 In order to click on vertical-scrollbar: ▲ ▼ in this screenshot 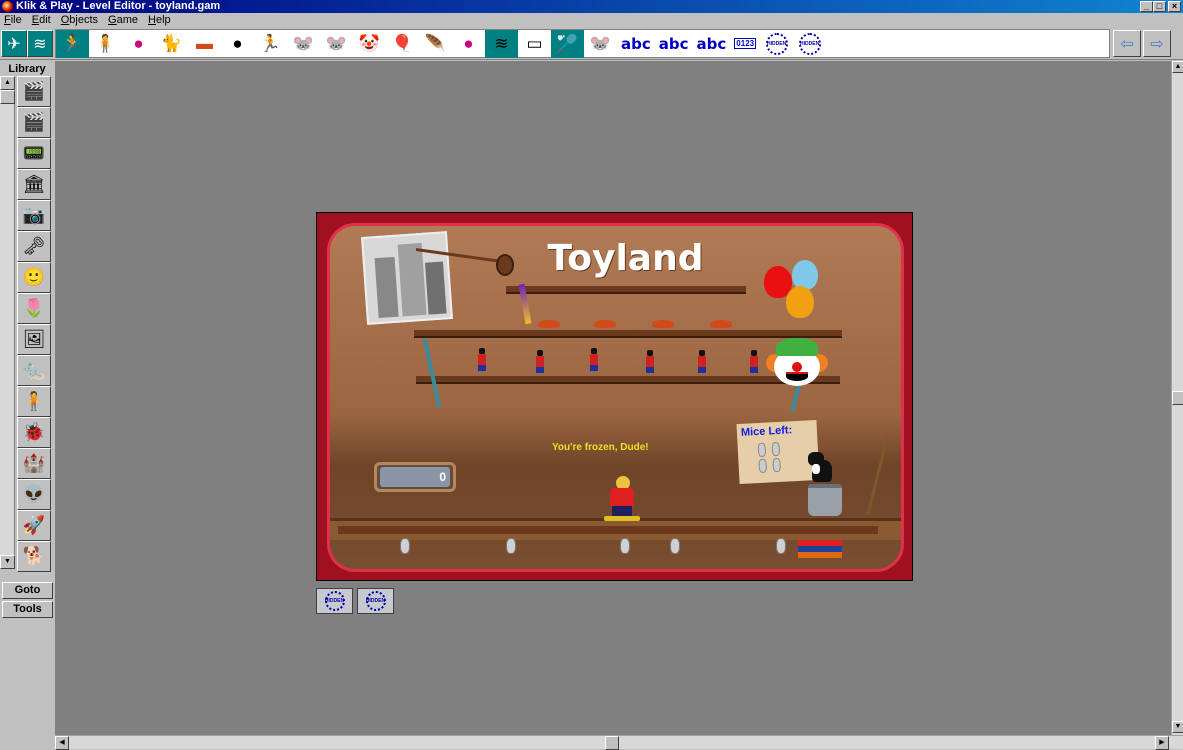, I will do `click(1177, 398)`.